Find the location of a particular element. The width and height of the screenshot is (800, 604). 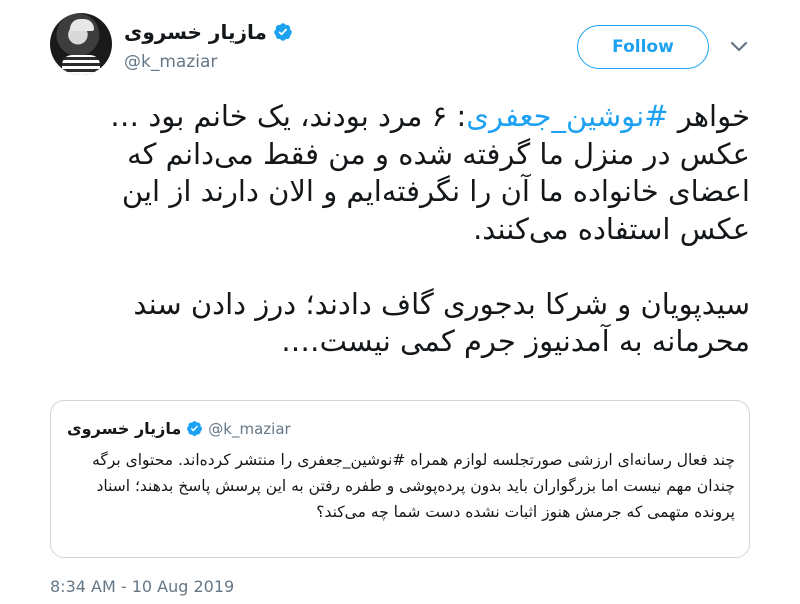

author-handle: @k_maziar is located at coordinates (170, 62).